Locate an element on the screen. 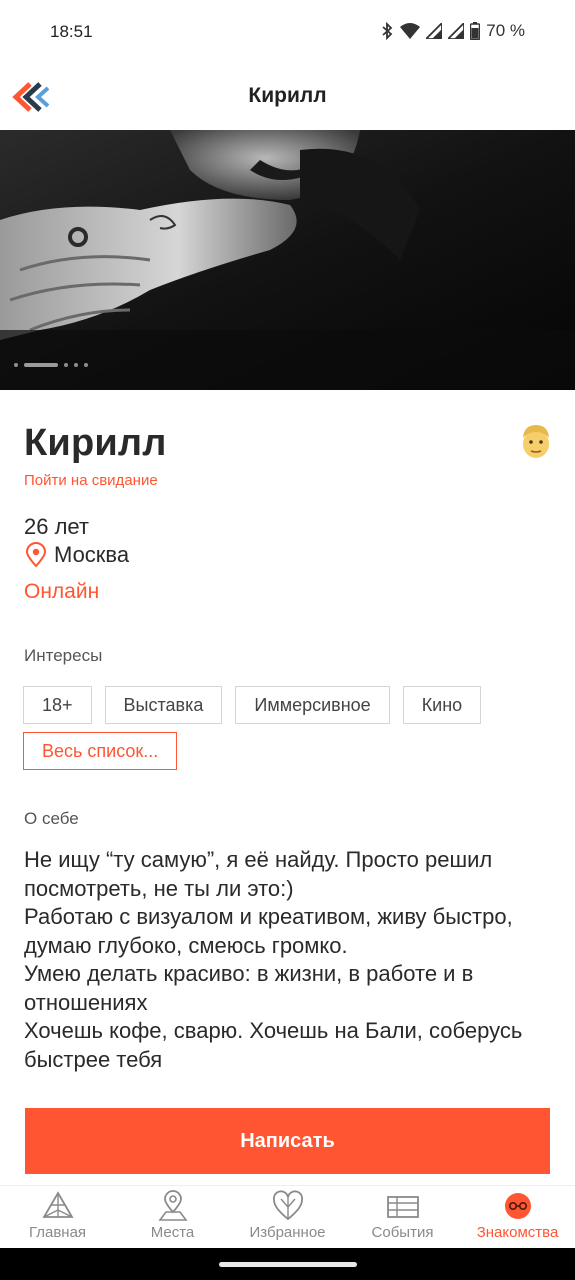  interests-label: Интересы is located at coordinates (63, 655).